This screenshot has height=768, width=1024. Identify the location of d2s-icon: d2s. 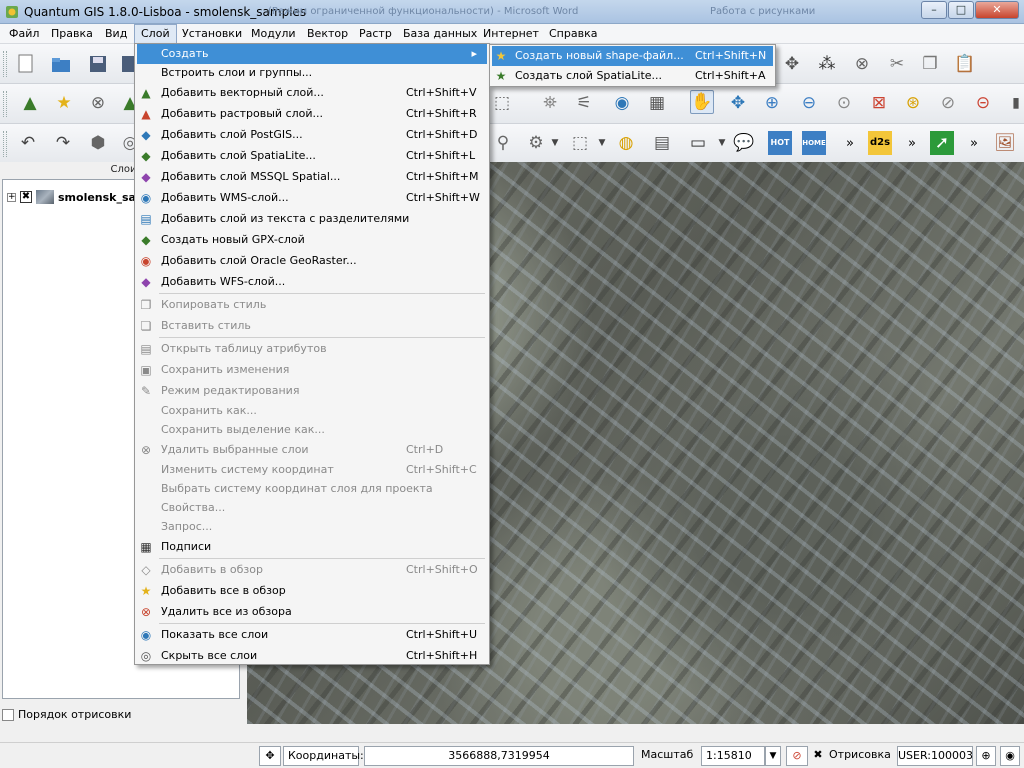
(880, 143).